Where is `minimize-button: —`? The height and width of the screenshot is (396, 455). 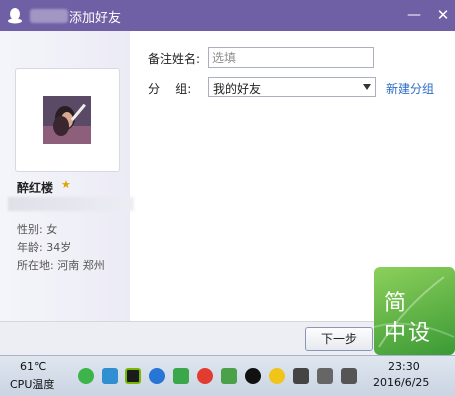
minimize-button: — is located at coordinates (414, 15).